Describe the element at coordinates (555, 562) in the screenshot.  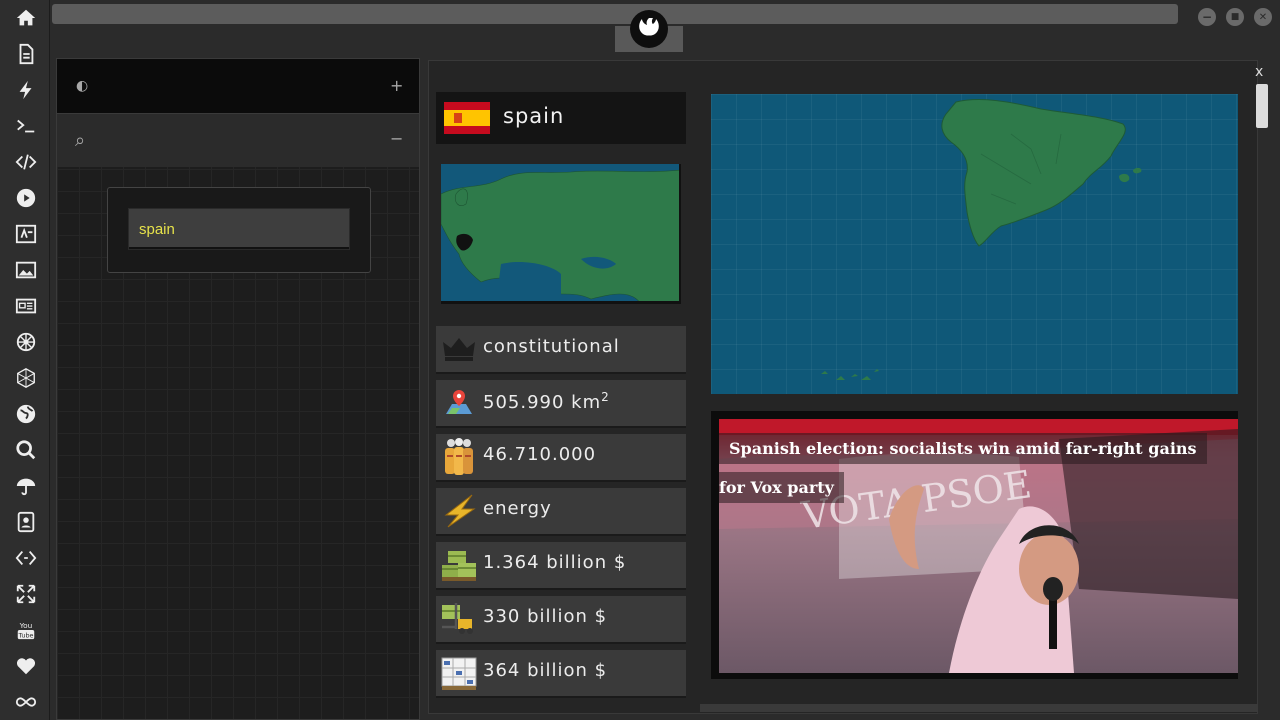
I see `gdp-label: 1.364 billion $` at that location.